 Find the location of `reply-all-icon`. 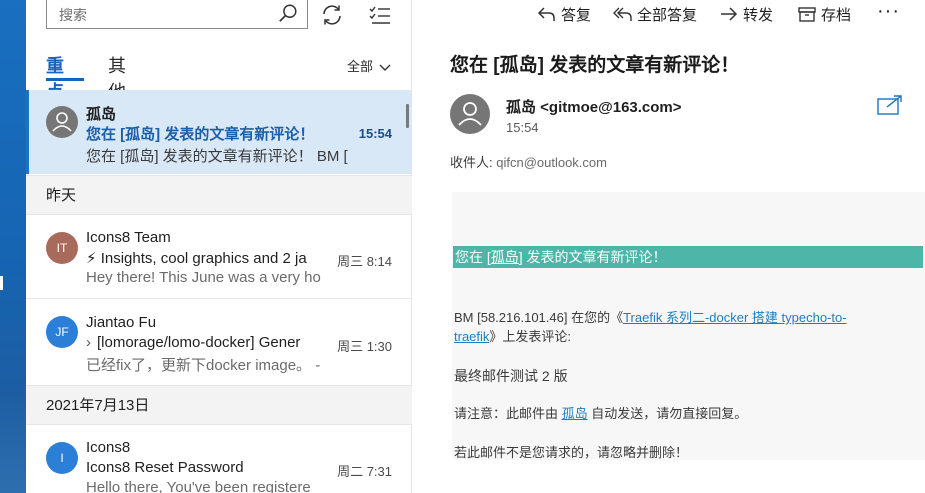

reply-all-icon is located at coordinates (622, 14).